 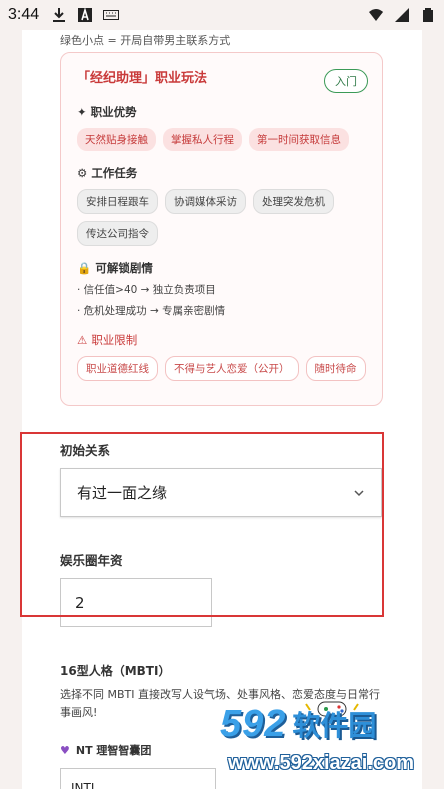 What do you see at coordinates (145, 40) in the screenshot?
I see `hint-text: 绿色小点 = 开局自带男主联系方式` at bounding box center [145, 40].